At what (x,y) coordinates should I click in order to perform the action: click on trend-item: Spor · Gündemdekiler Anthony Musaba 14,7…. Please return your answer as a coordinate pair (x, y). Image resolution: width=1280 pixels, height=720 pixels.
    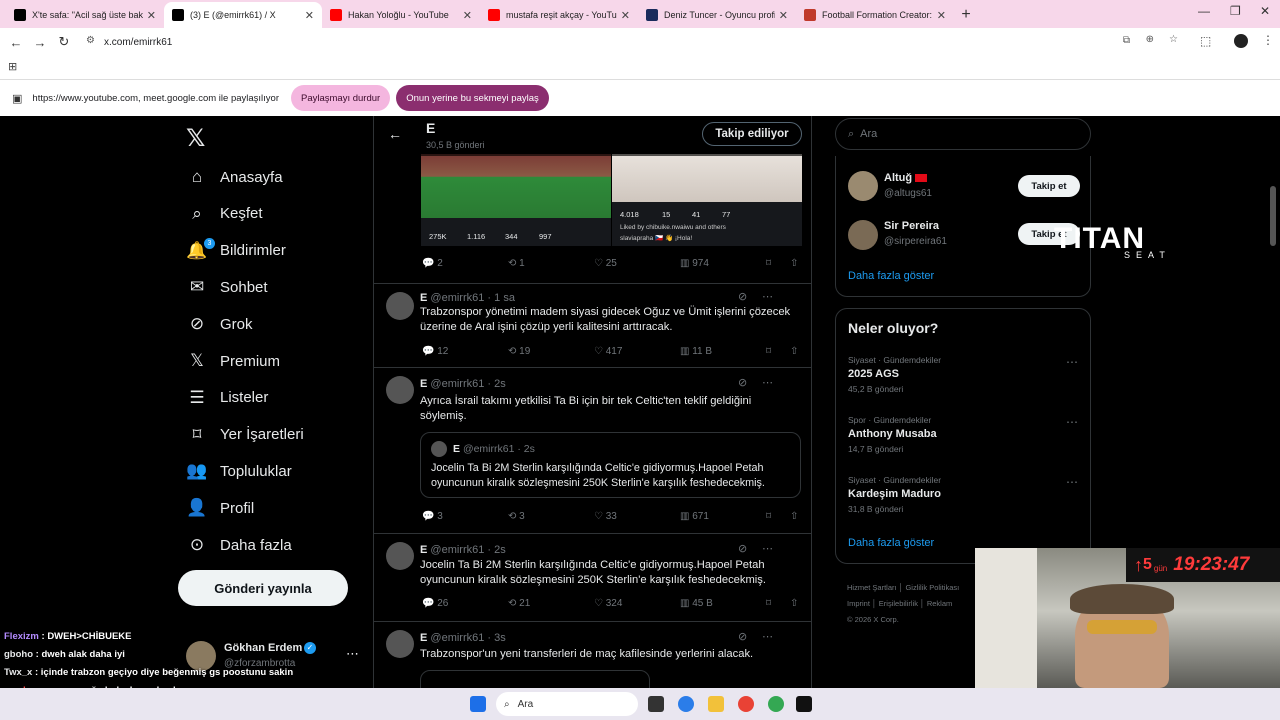
    Looking at the image, I should click on (963, 434).